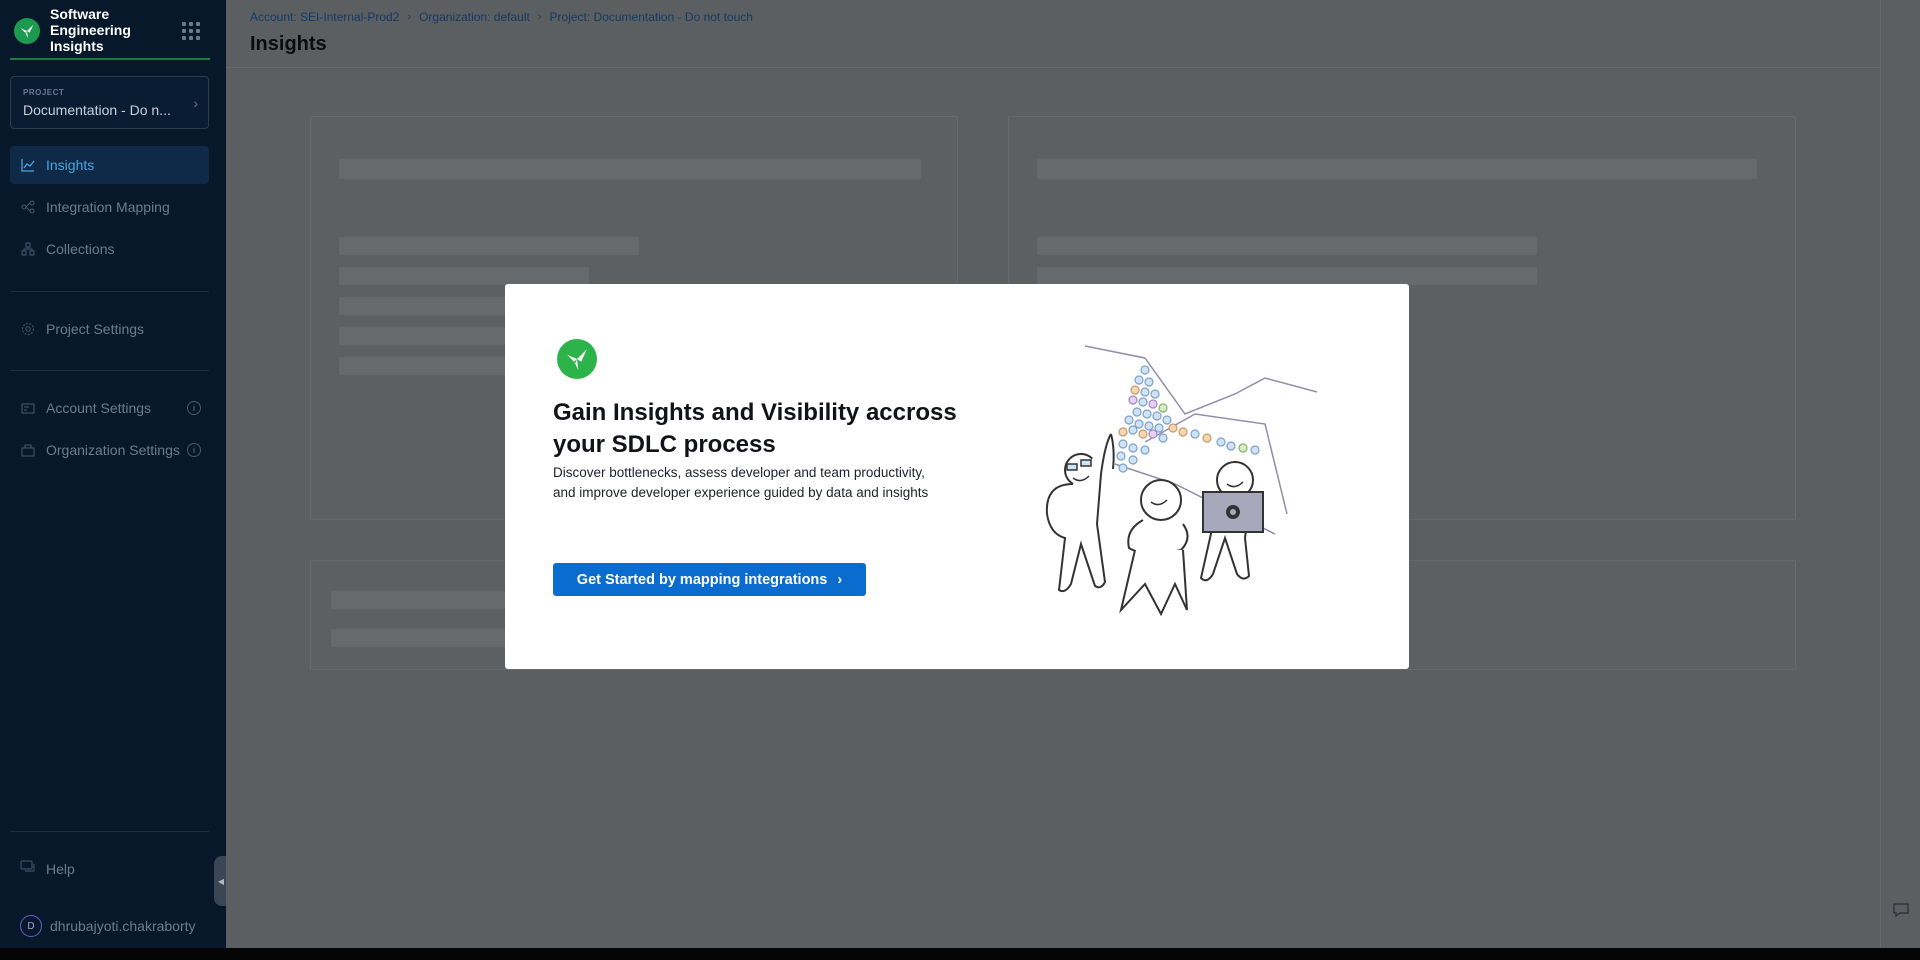  What do you see at coordinates (324, 17) in the screenshot?
I see `breadcrumb-account: Account: SEI-Internal-Prod2` at bounding box center [324, 17].